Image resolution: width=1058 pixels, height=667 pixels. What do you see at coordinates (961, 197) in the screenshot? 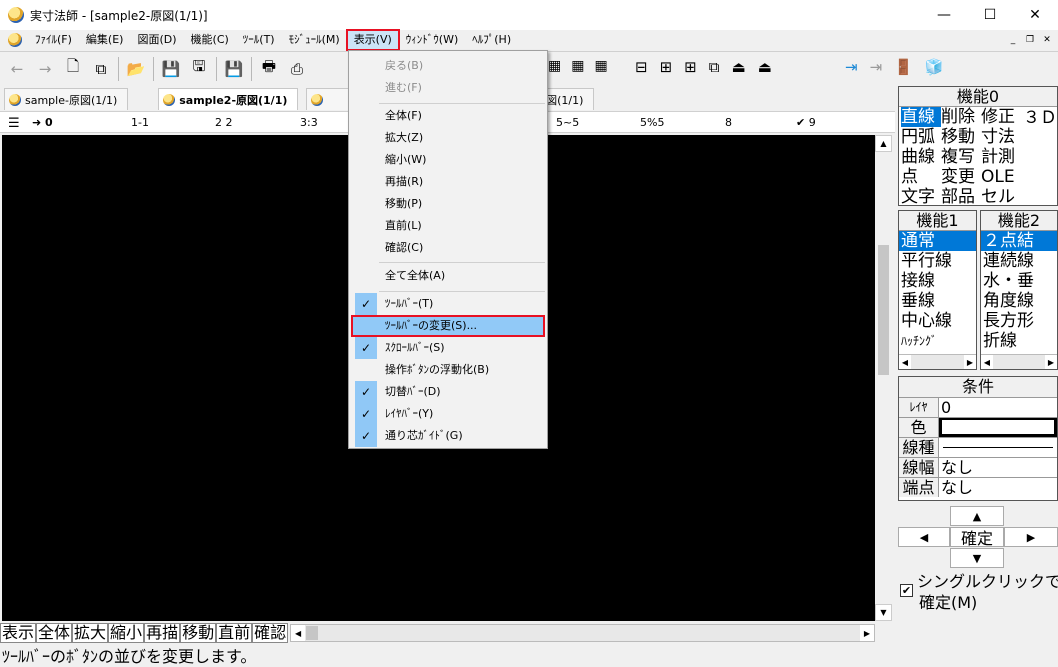
I see `func-parts: 部品` at bounding box center [961, 197].